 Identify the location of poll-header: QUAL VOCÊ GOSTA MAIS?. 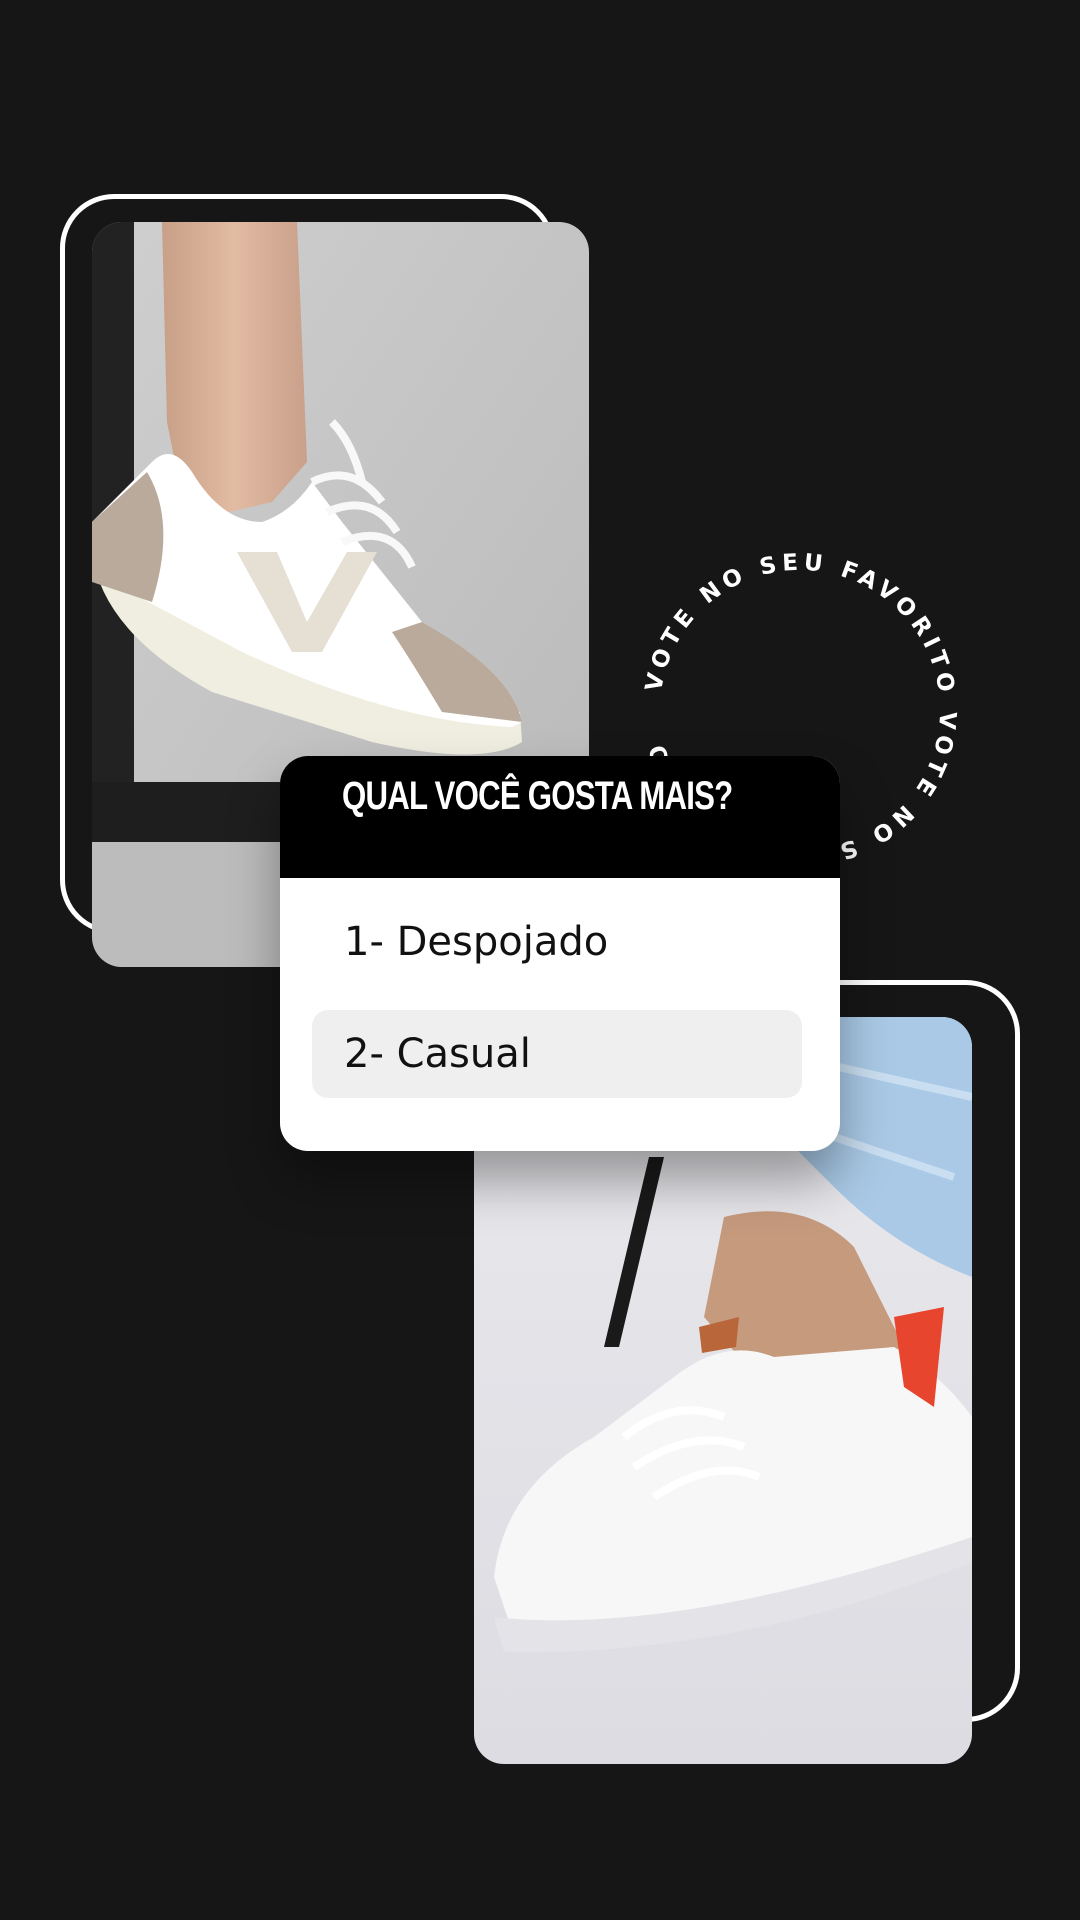
(560, 817).